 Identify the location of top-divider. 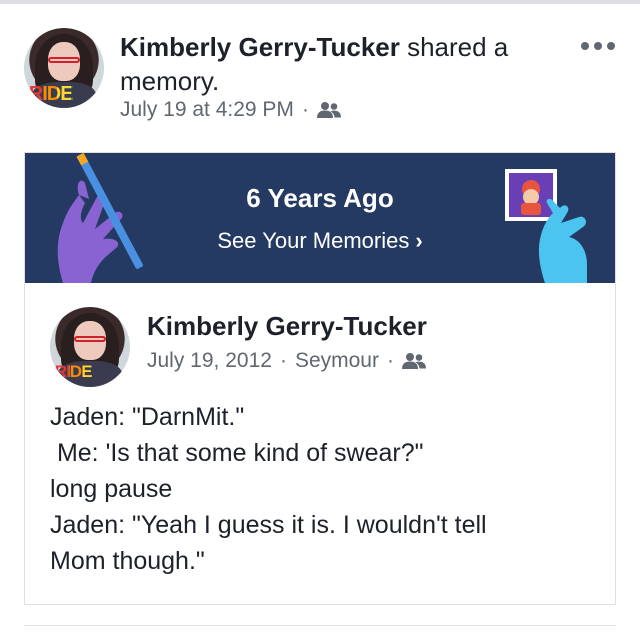
(320, 2).